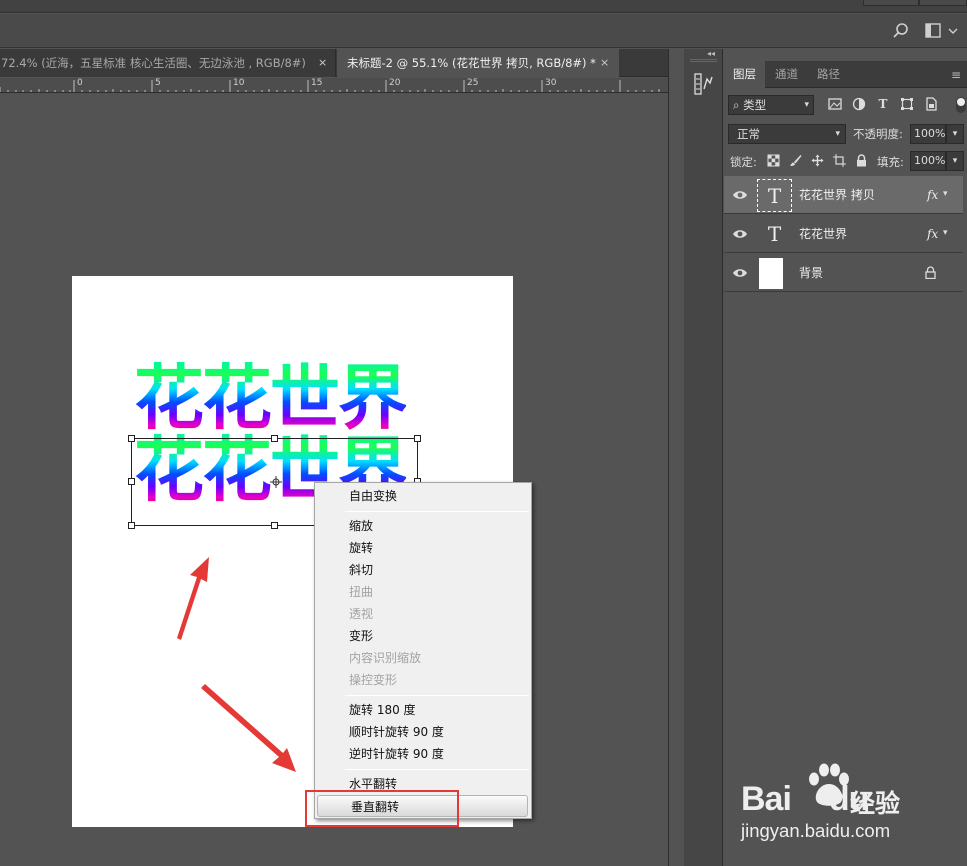 The height and width of the screenshot is (866, 967). Describe the element at coordinates (891, 3) in the screenshot. I see `window-control-left` at that location.